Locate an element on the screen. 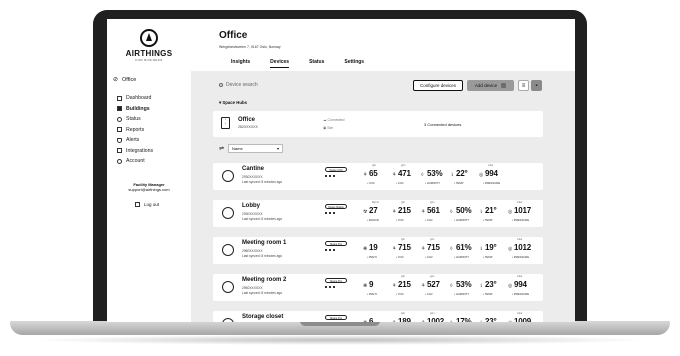 This screenshot has height=356, width=680. metric: ppb⚘189• VOC is located at coordinates (406, 317).